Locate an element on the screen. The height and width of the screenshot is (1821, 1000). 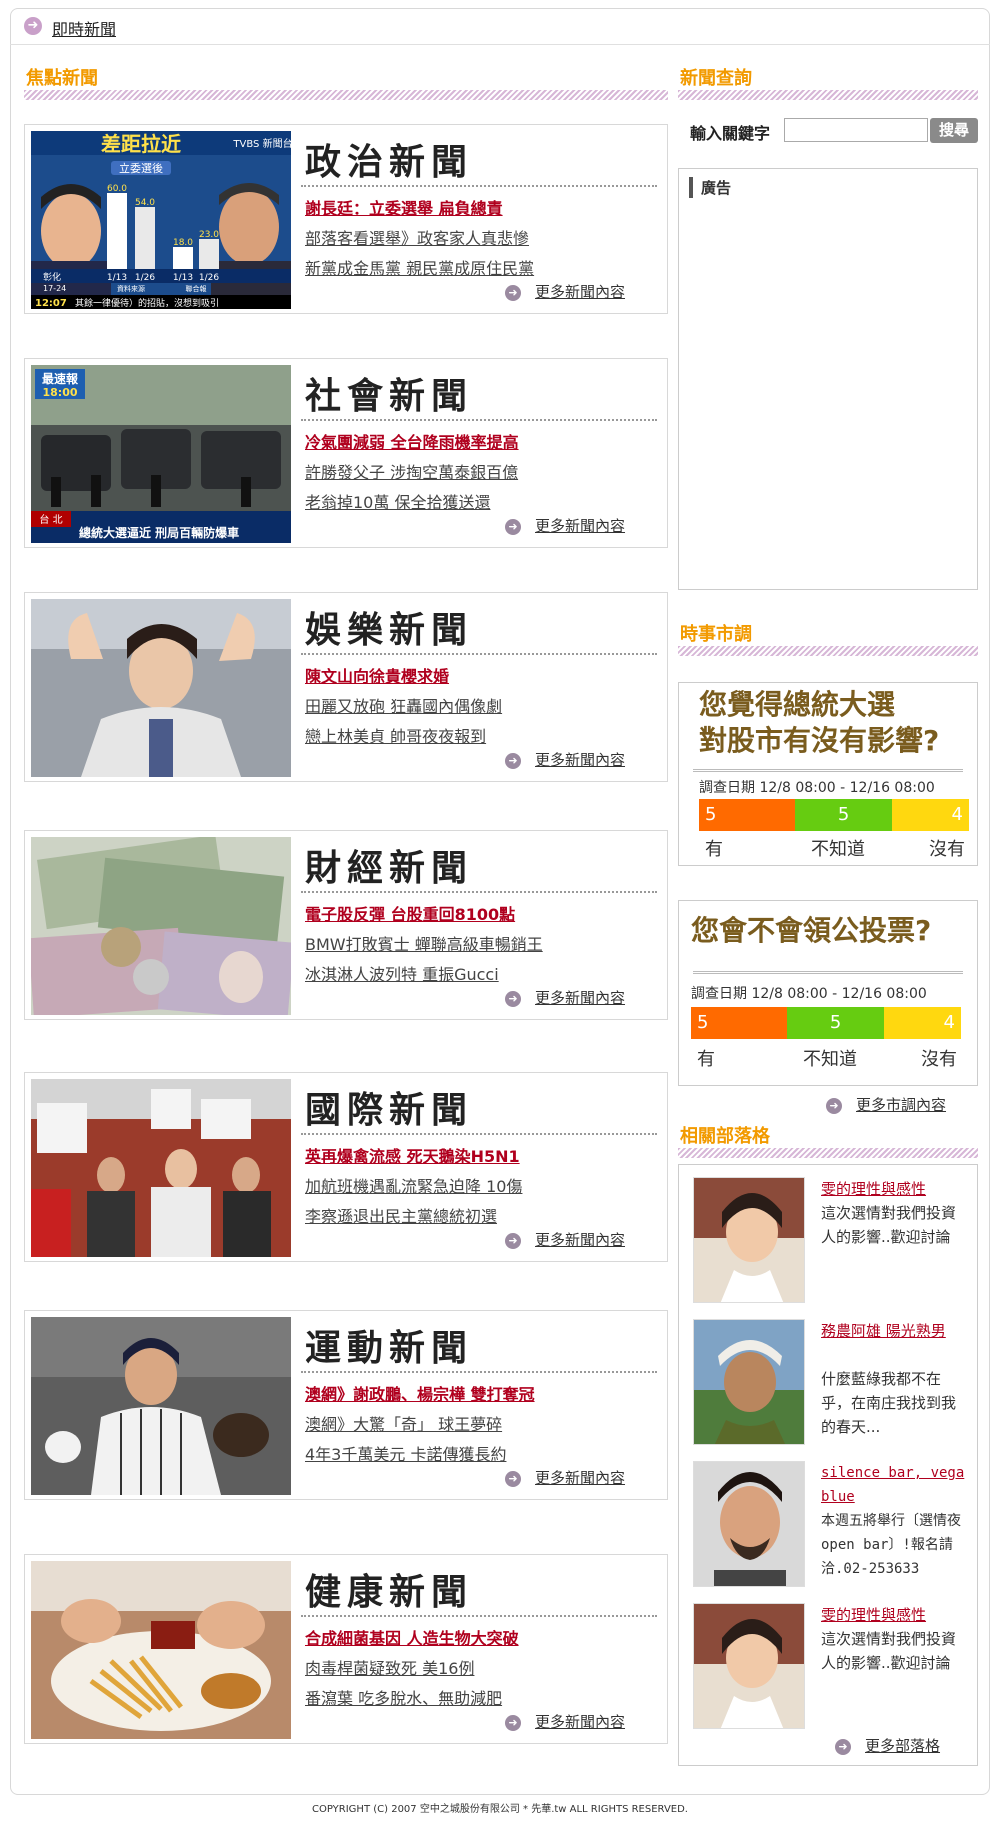
ad-label: 廣告 is located at coordinates (710, 187).